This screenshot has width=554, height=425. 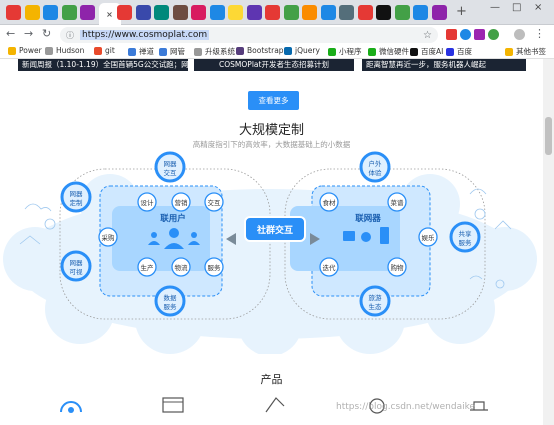 I want to click on bookmark-label: 网管, so click(x=177, y=51).